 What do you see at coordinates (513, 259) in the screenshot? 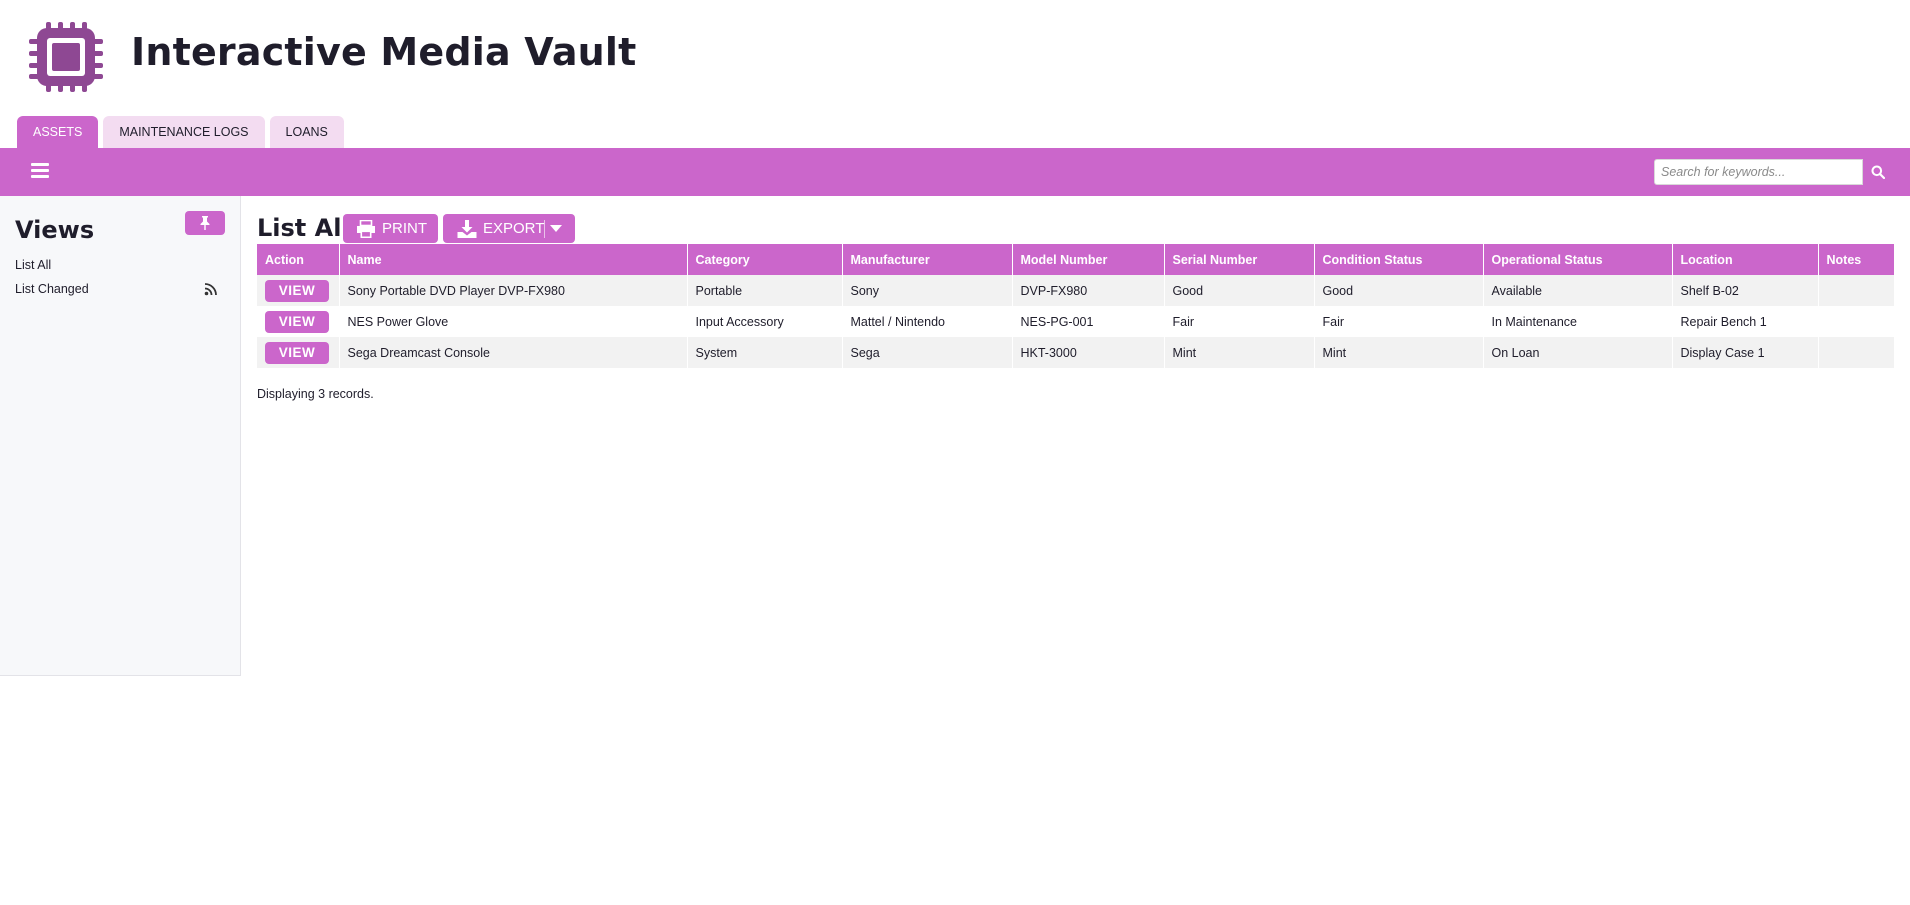
I see `column-header-name: Name` at bounding box center [513, 259].